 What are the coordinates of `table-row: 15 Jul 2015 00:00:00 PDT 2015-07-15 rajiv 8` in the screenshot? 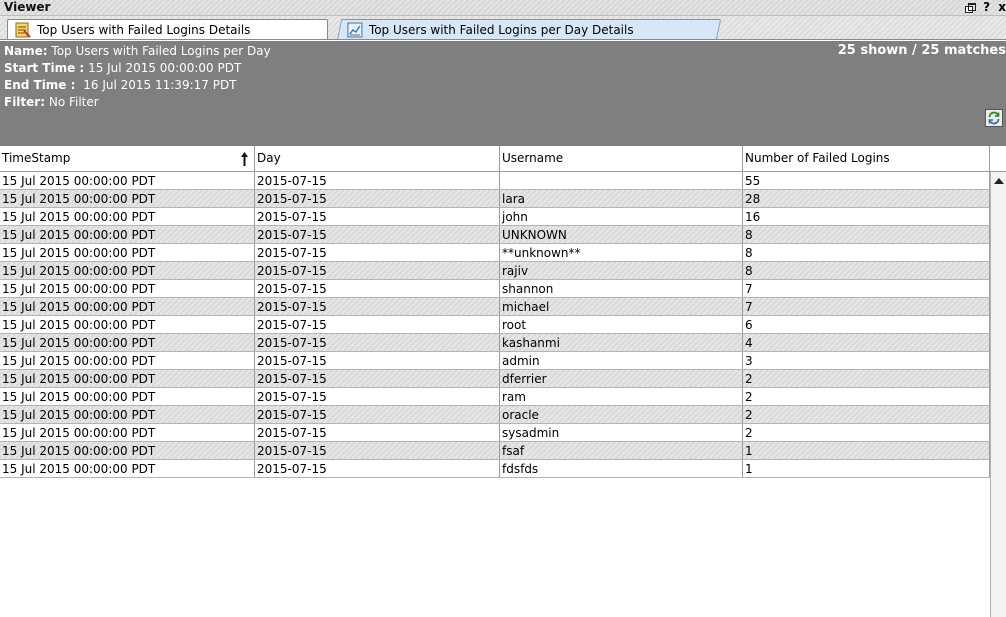 It's located at (495, 271).